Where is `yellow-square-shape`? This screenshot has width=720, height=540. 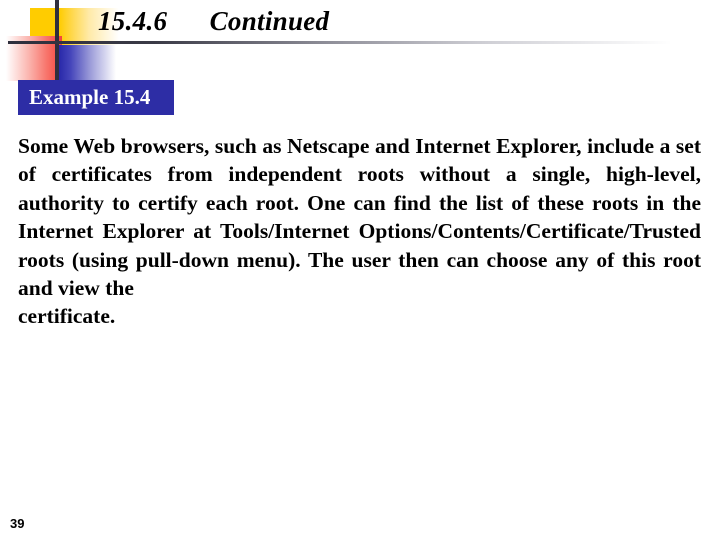
yellow-square-shape is located at coordinates (44, 26).